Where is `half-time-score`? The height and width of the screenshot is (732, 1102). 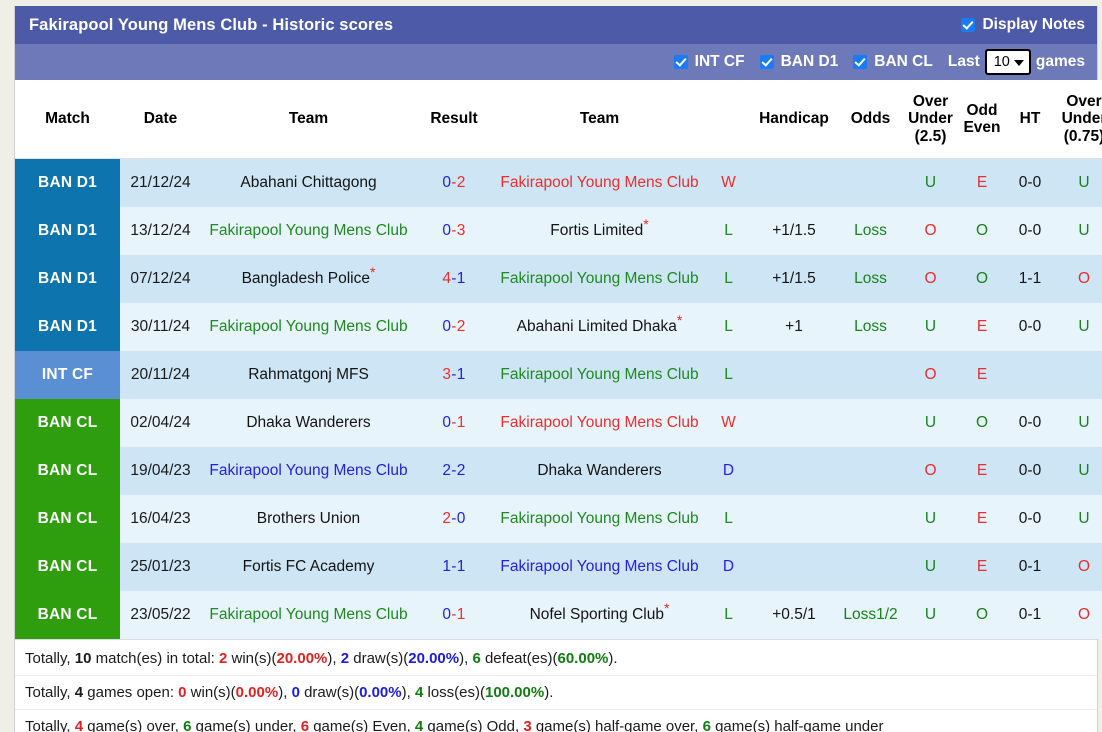 half-time-score is located at coordinates (1030, 375).